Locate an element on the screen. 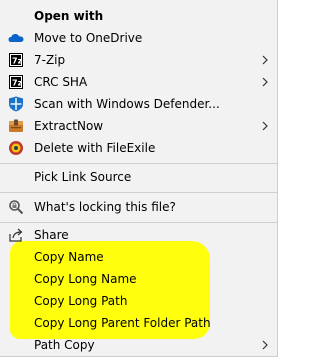  menu-item-whats-locking: What's locking this file? is located at coordinates (139, 207).